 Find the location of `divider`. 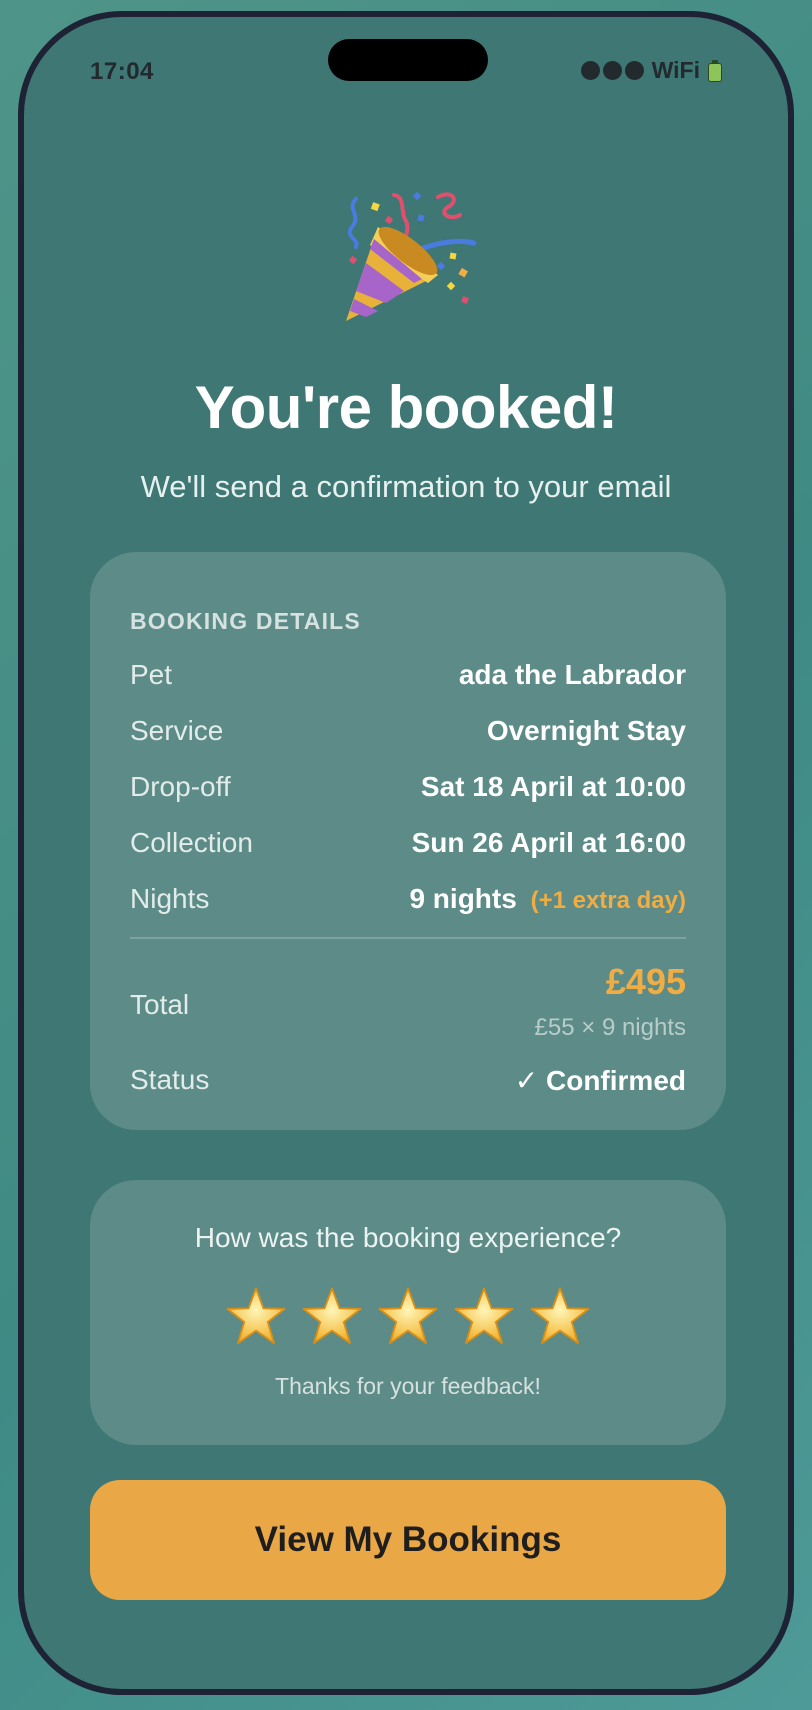

divider is located at coordinates (408, 938).